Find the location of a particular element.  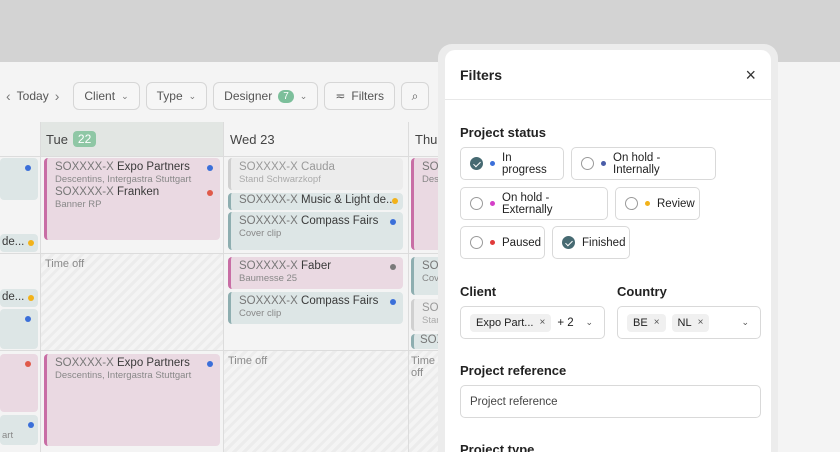

status-chip-on-hold-externally: On hold - Externally is located at coordinates (534, 203).